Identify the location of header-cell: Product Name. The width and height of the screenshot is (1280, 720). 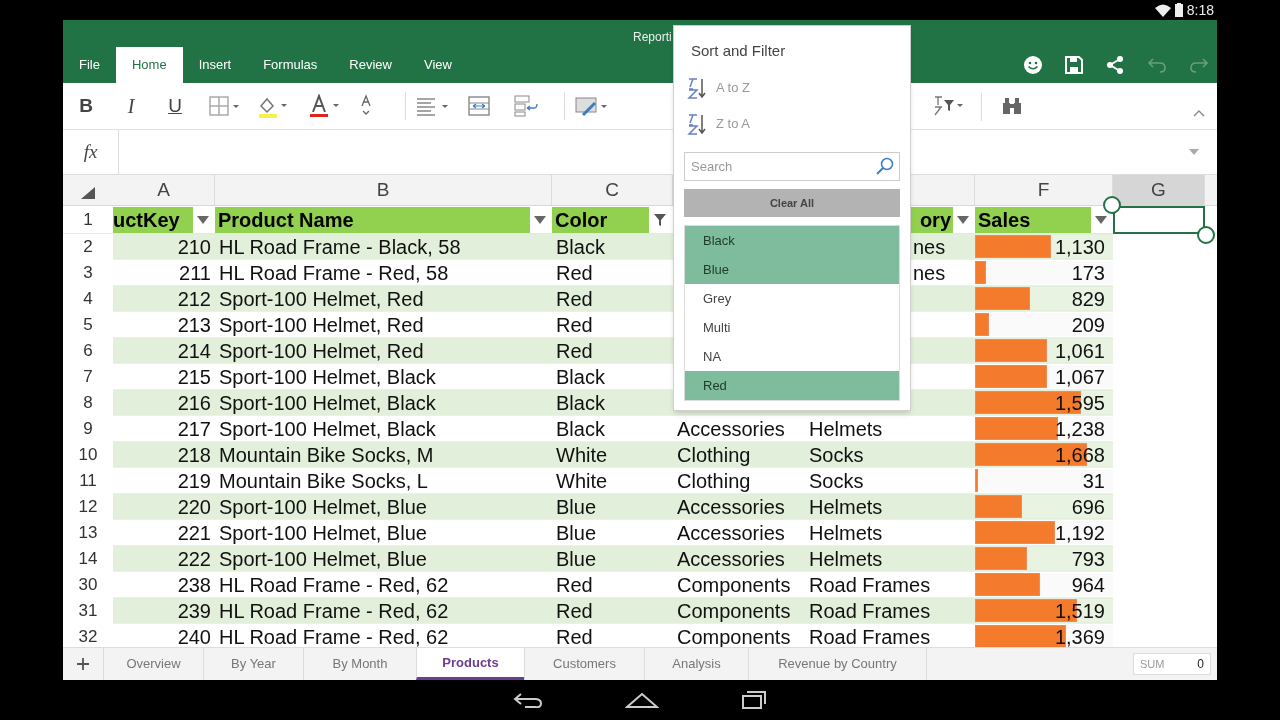
(372, 219).